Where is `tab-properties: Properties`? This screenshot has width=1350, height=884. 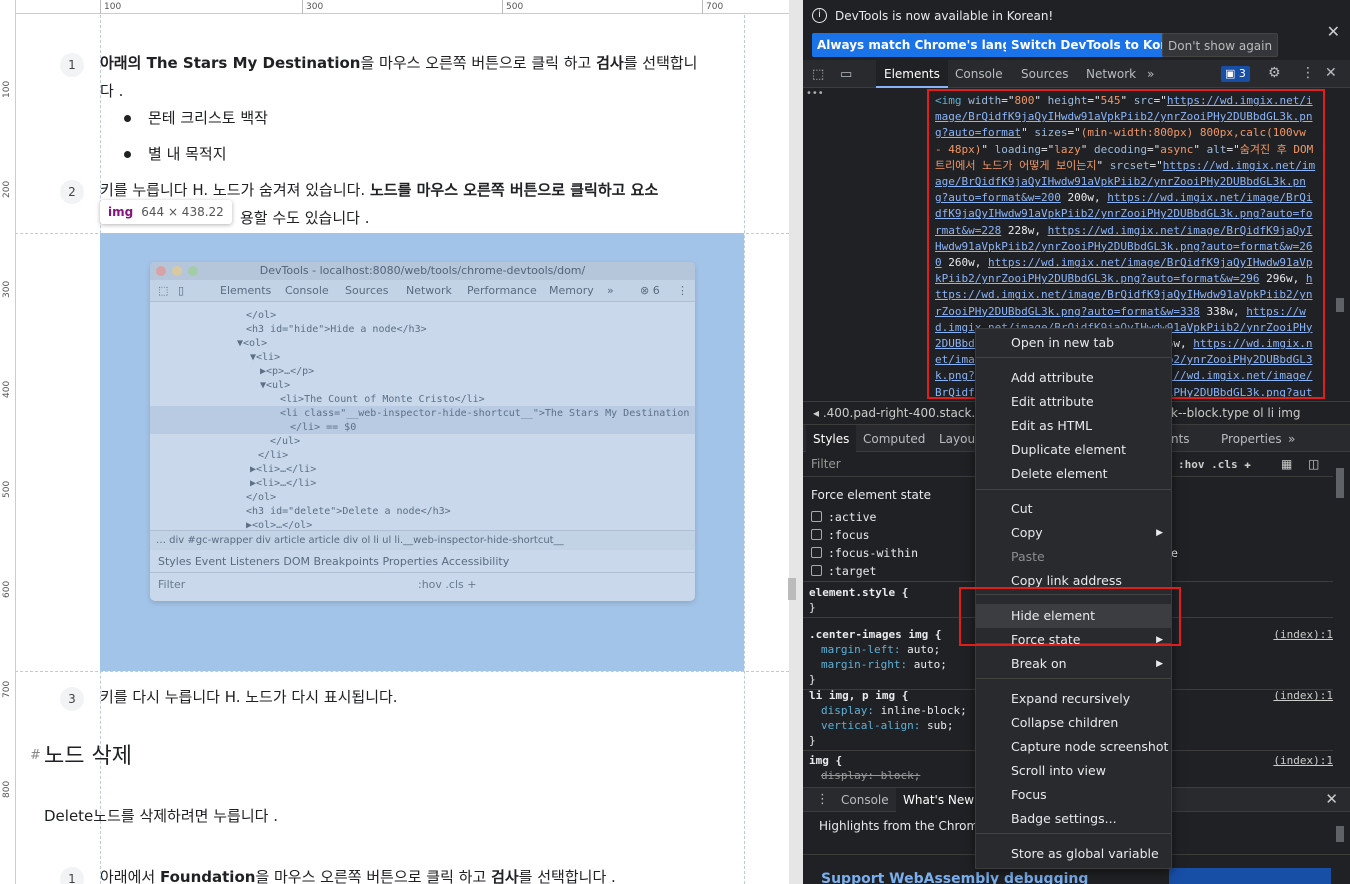
tab-properties: Properties is located at coordinates (1251, 439).